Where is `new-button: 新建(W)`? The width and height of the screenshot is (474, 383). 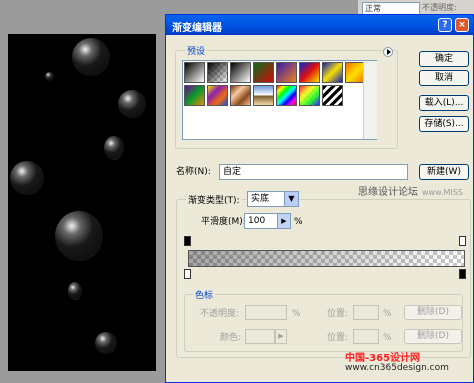 new-button: 新建(W) is located at coordinates (444, 172).